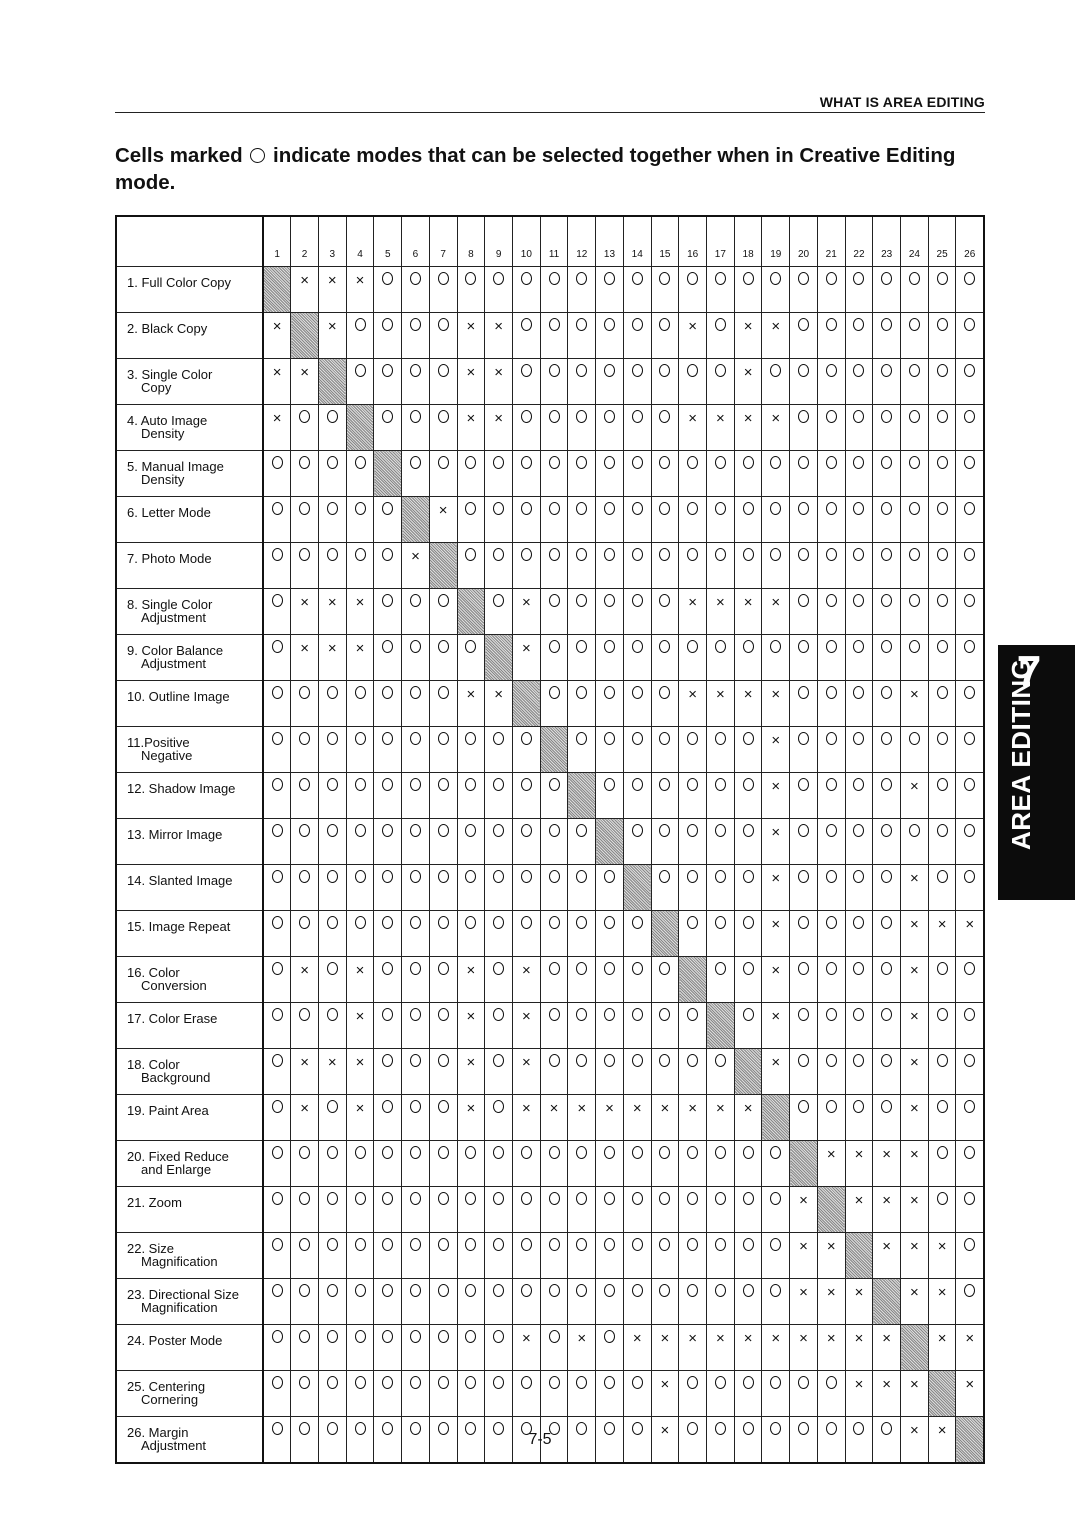 The height and width of the screenshot is (1524, 1080). Describe the element at coordinates (1021, 754) in the screenshot. I see `chapter-tab-label: AREA EDITING` at that location.